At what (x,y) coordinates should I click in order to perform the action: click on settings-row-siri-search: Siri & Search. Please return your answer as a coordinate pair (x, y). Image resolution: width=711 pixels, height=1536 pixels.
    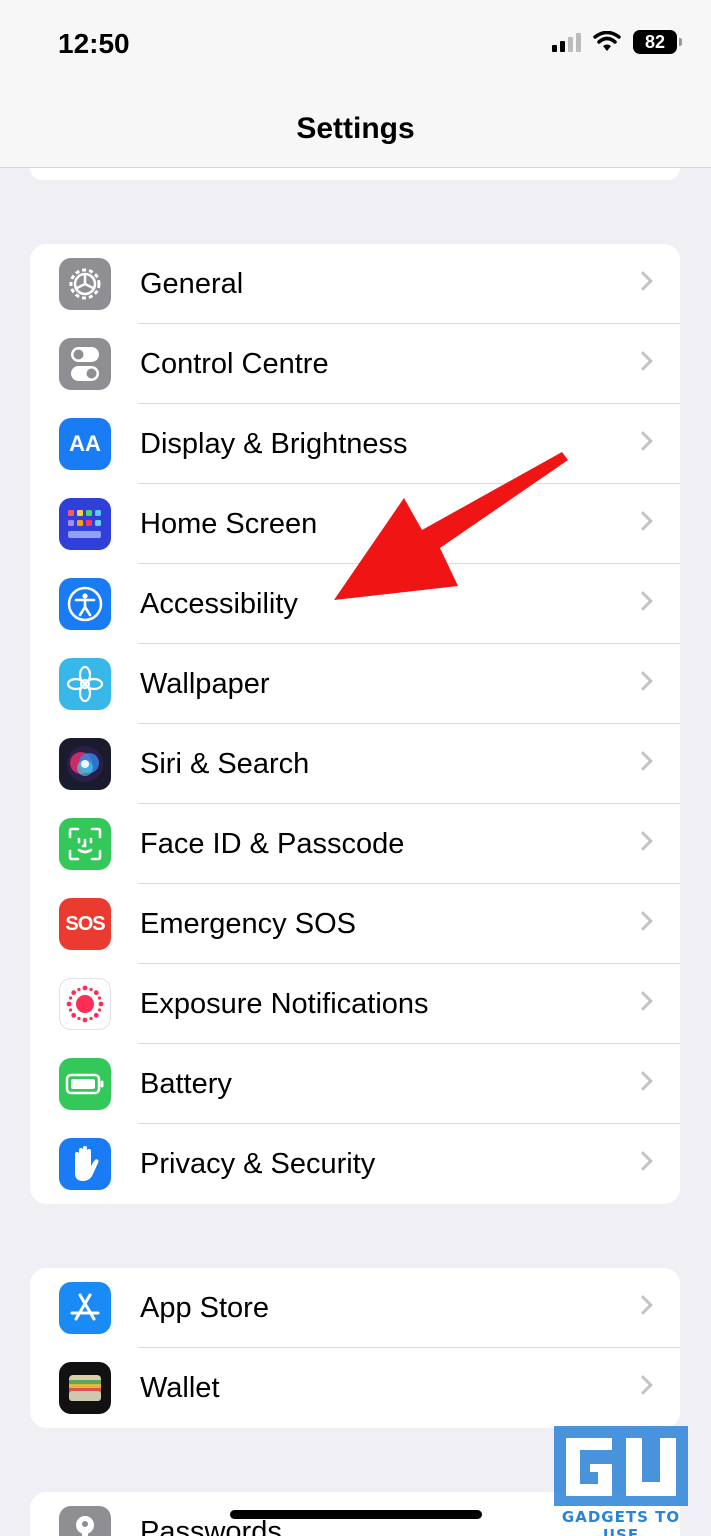
    Looking at the image, I should click on (355, 764).